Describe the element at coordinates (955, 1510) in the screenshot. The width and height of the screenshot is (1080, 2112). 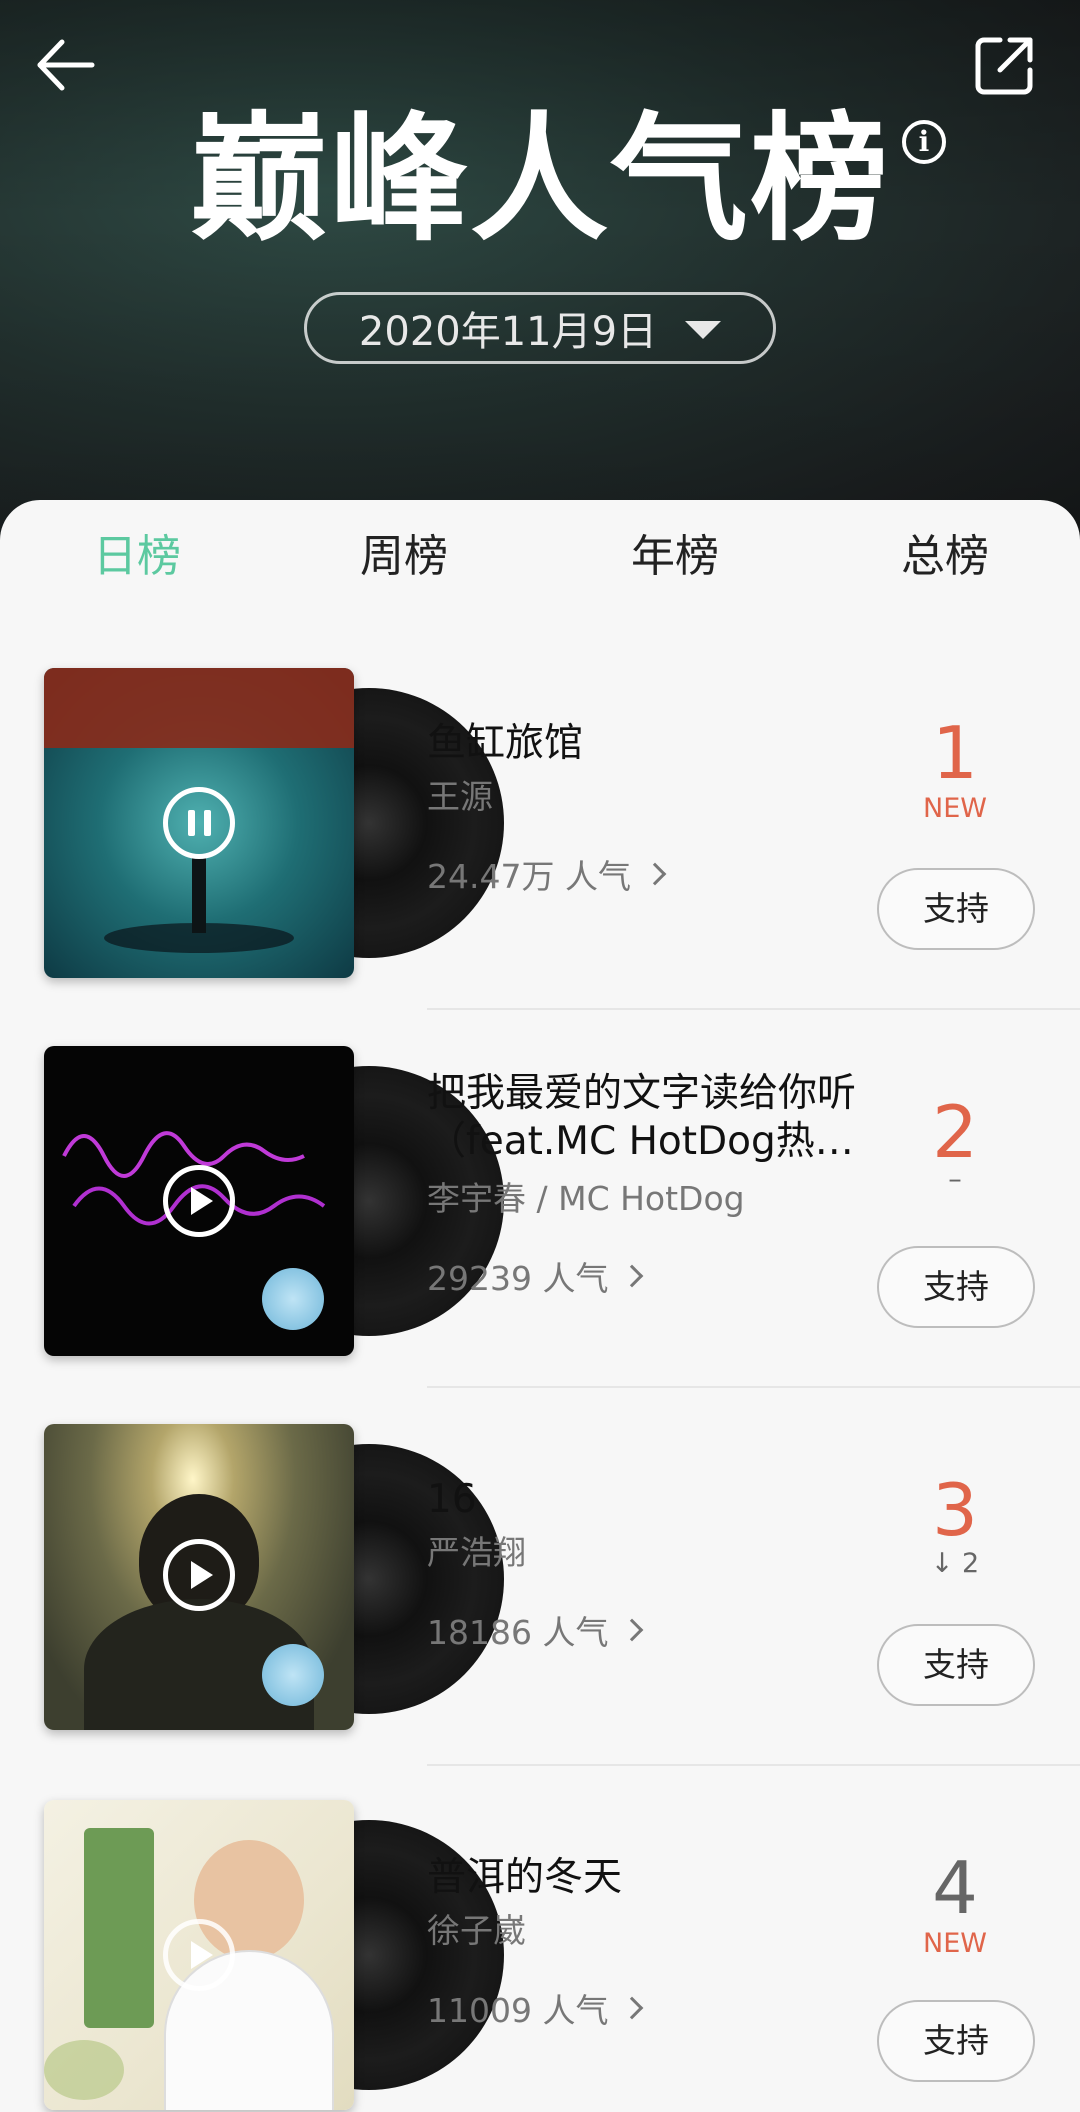
I see `rank-number: 3` at that location.